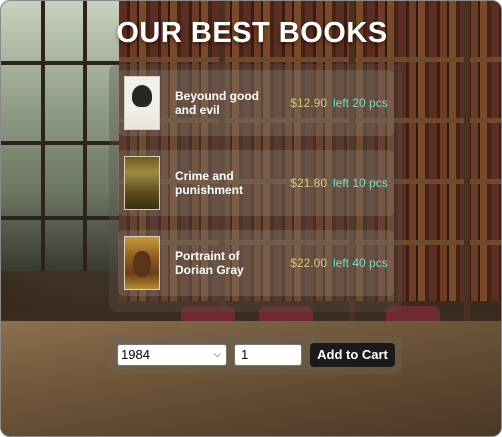 The image size is (502, 437). What do you see at coordinates (209, 263) in the screenshot?
I see `book-title: Portraint of Dorian Gray` at bounding box center [209, 263].